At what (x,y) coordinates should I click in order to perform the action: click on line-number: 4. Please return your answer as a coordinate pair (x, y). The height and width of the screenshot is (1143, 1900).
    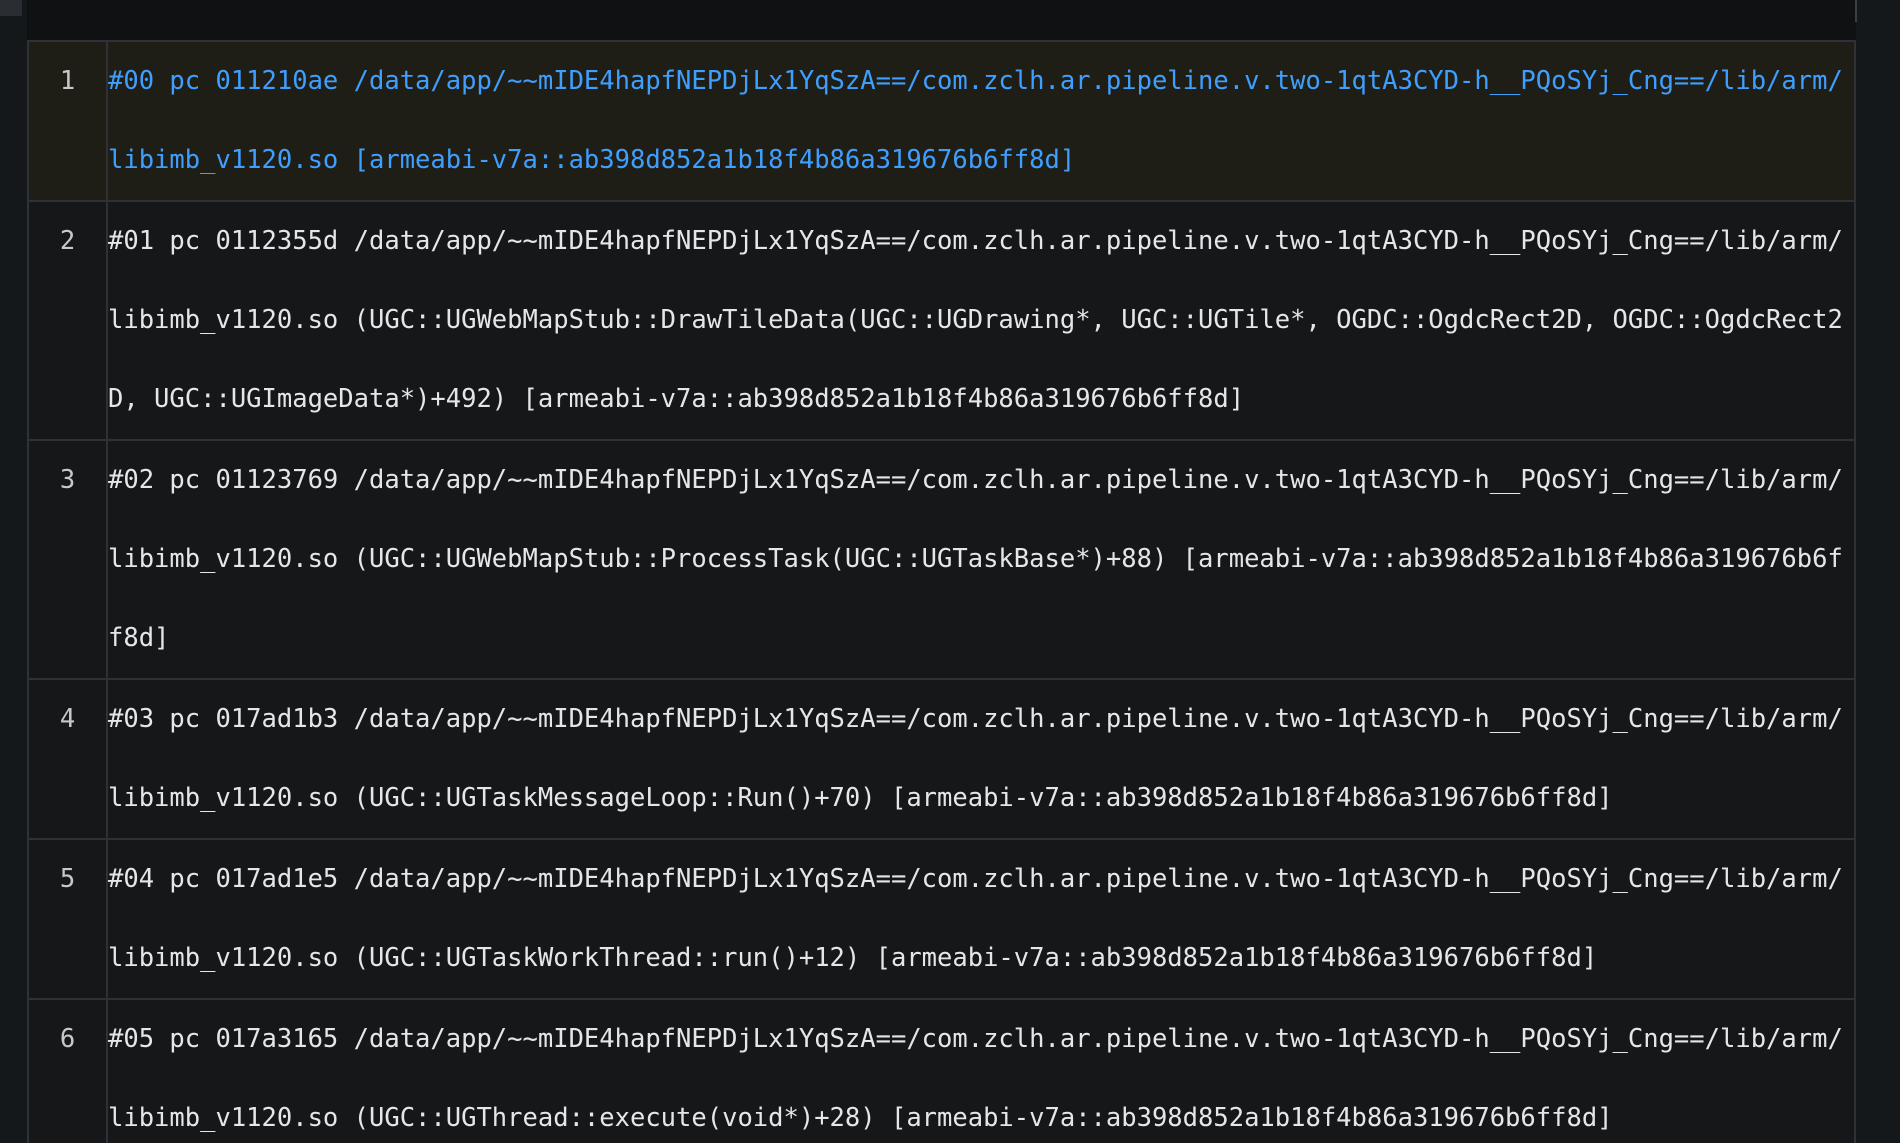
    Looking at the image, I should click on (67, 759).